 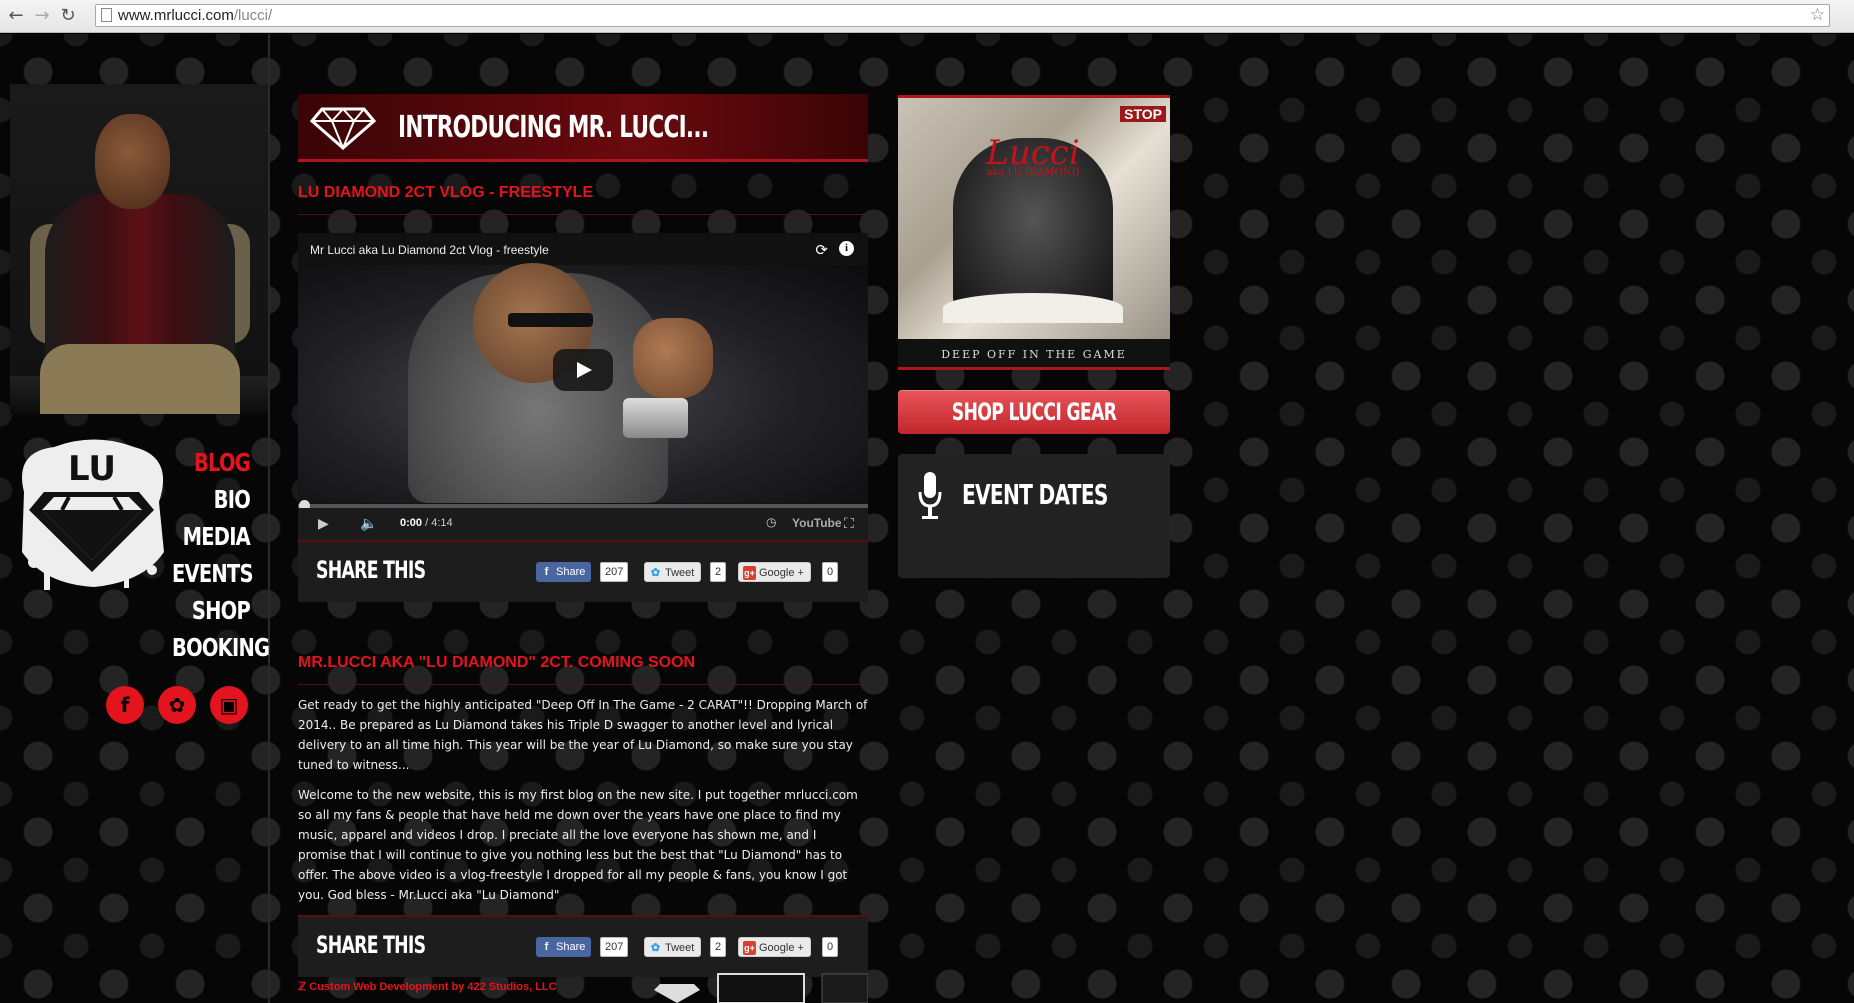 I want to click on info-icon: i, so click(x=846, y=248).